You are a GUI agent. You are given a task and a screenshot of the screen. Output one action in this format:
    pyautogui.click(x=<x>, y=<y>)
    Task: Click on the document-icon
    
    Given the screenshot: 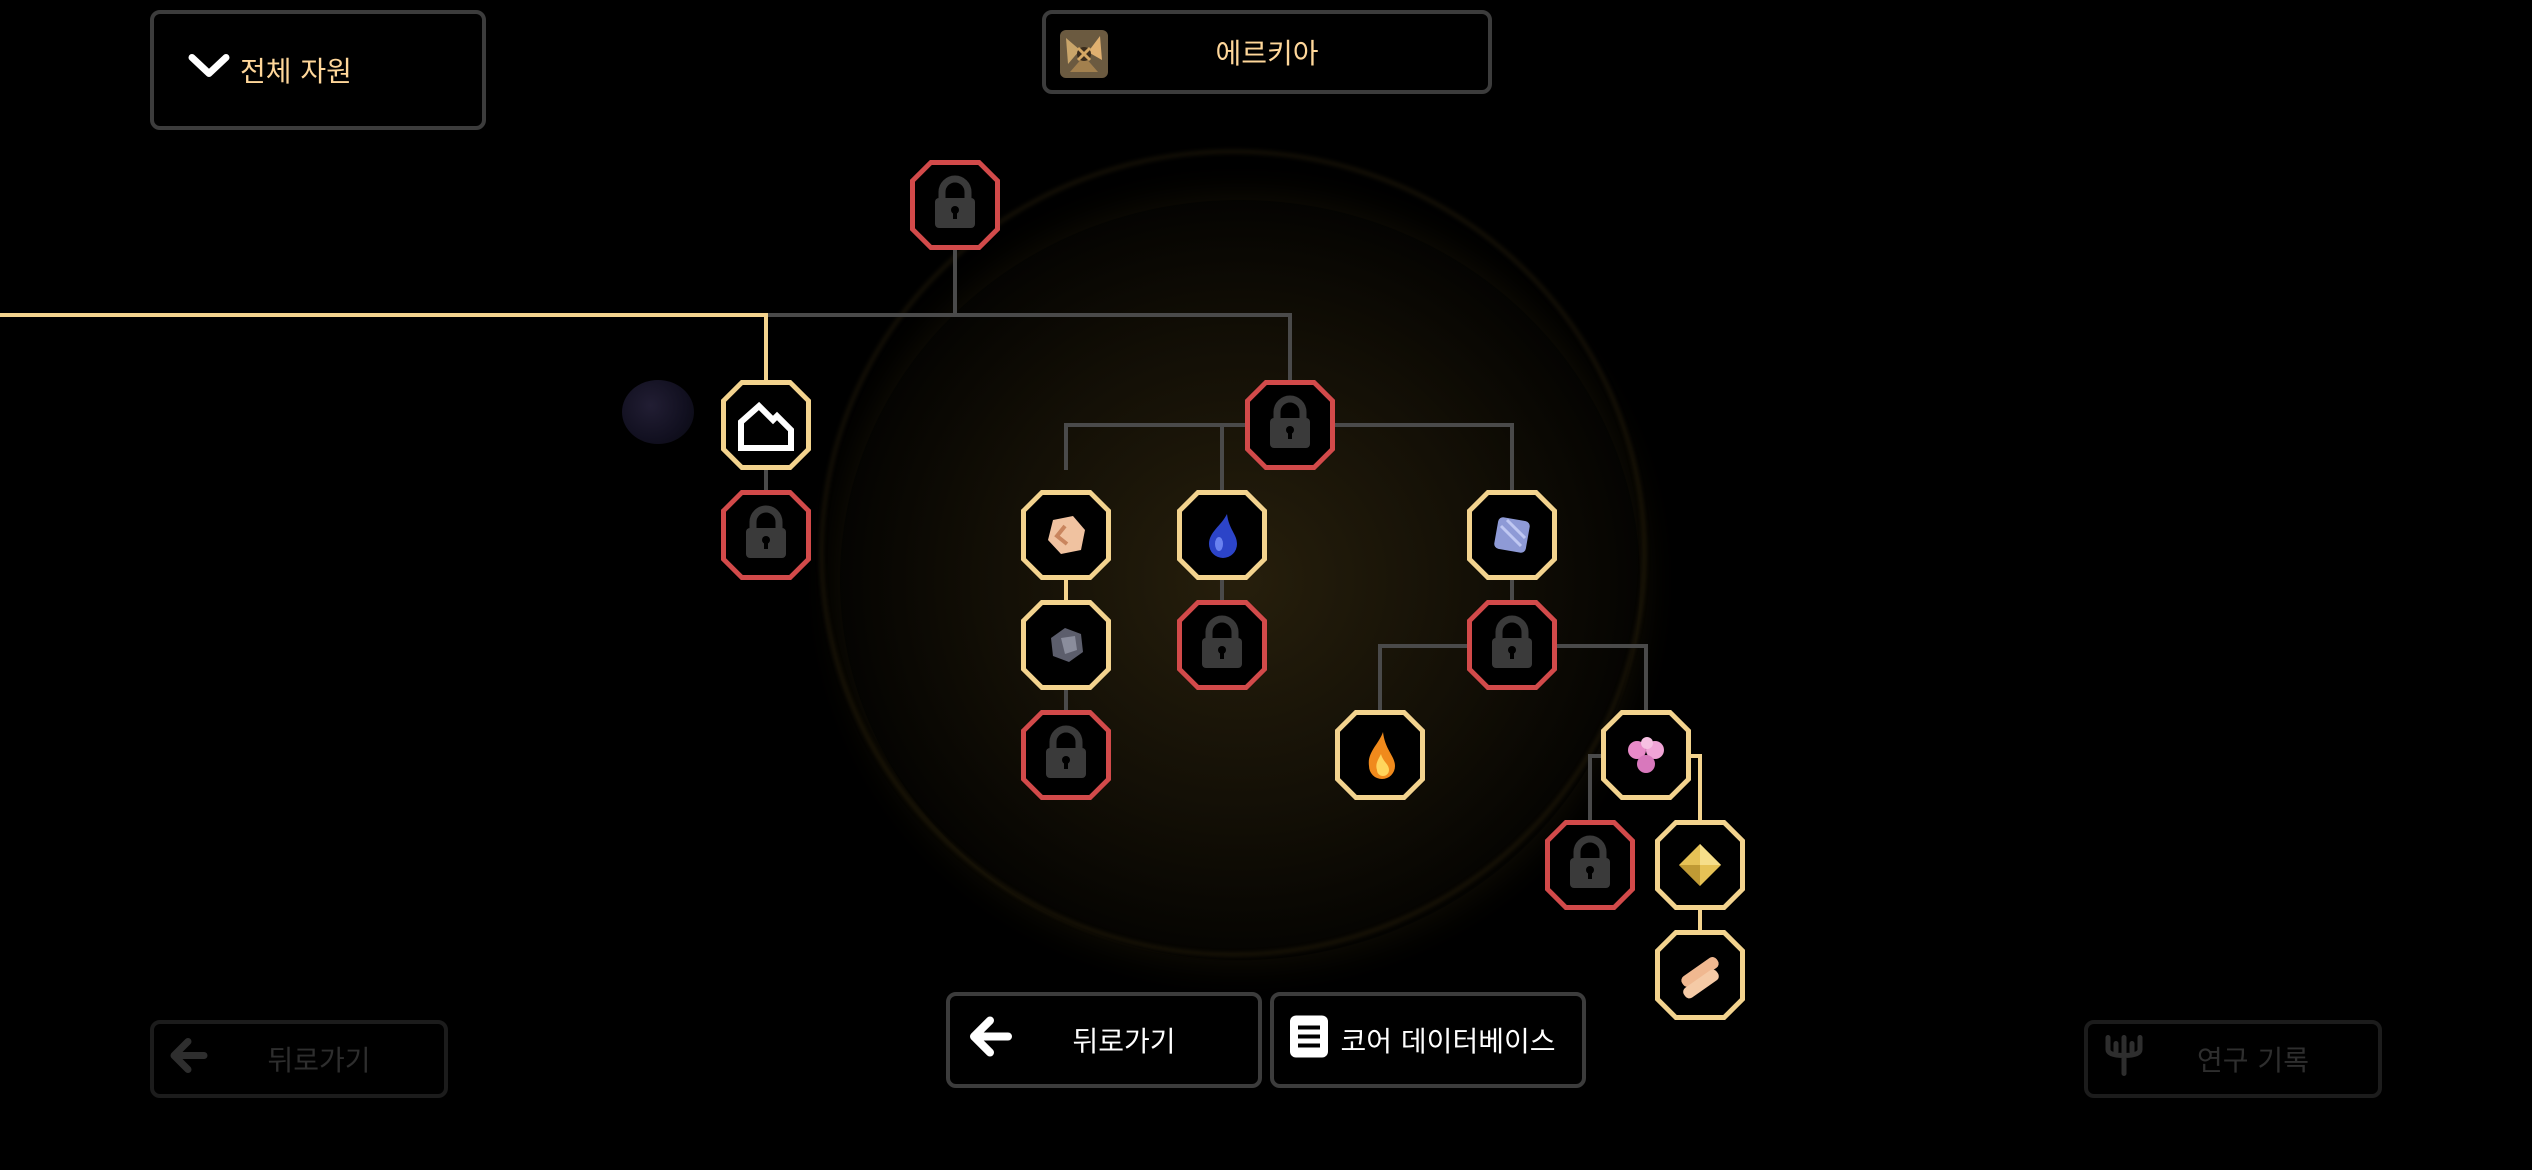 What is the action you would take?
    pyautogui.click(x=1309, y=1040)
    